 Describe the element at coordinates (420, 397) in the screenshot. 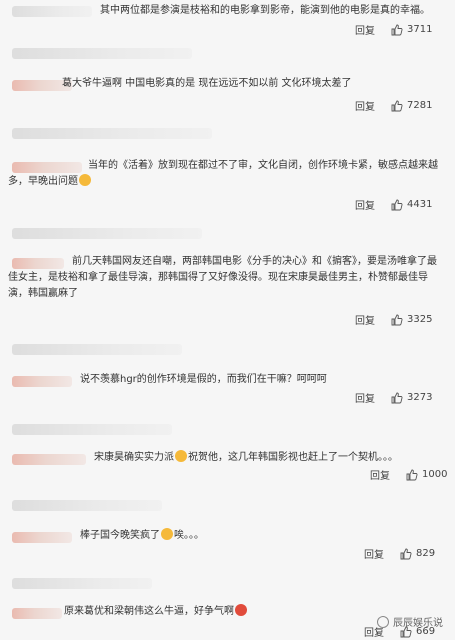

I see `like-count: 3273` at that location.